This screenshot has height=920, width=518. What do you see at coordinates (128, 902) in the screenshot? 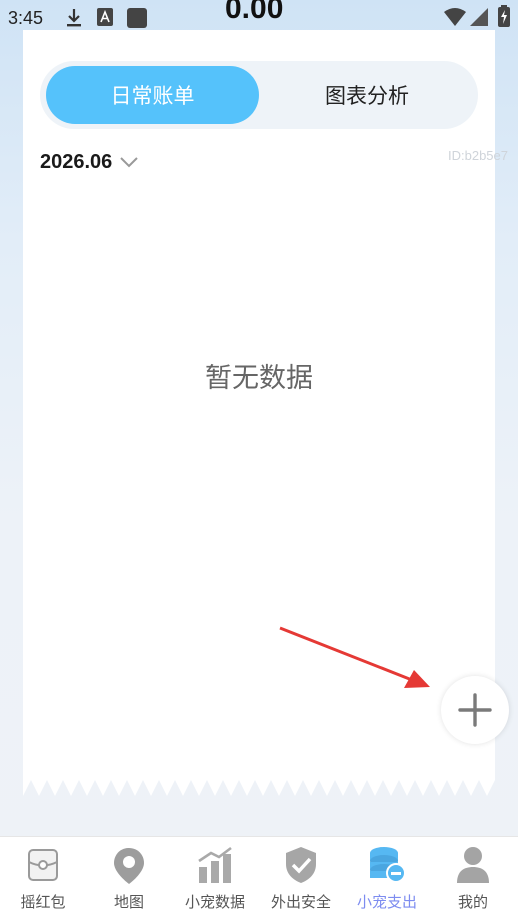
I see `nav-label: 地图` at bounding box center [128, 902].